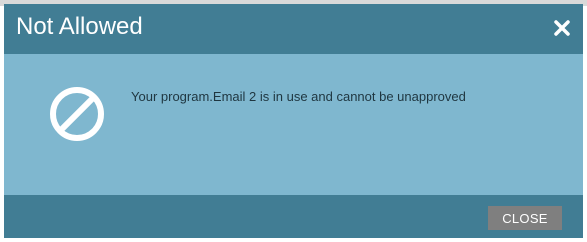 This screenshot has width=587, height=242. What do you see at coordinates (525, 218) in the screenshot?
I see `close-button: CLOSE` at bounding box center [525, 218].